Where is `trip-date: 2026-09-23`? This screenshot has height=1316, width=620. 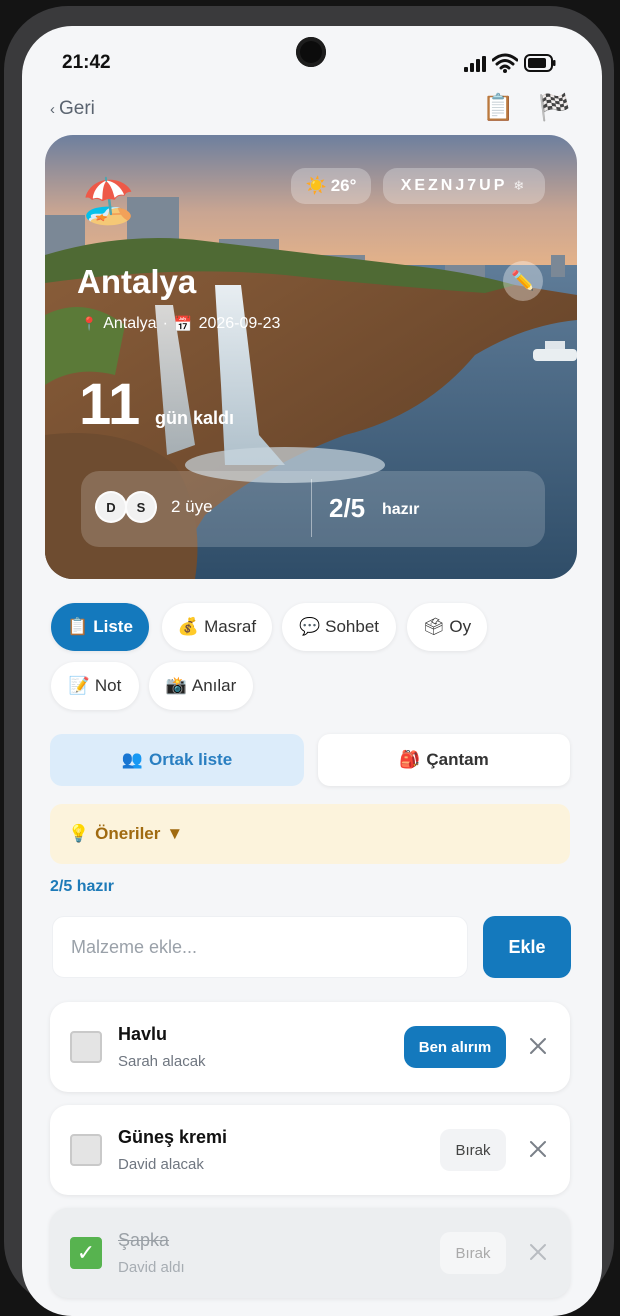 trip-date: 2026-09-23 is located at coordinates (239, 323).